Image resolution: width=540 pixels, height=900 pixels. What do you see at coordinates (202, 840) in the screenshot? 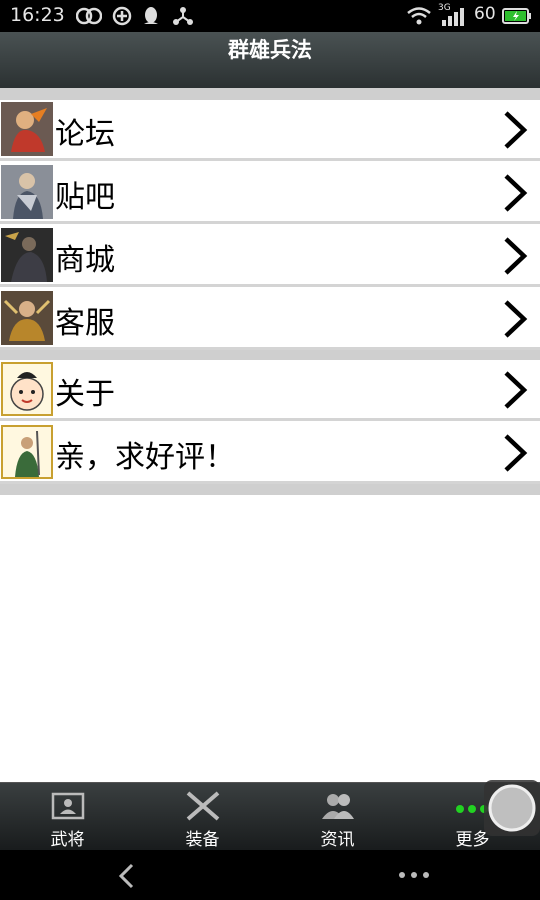
I see `tab-label: 装备` at bounding box center [202, 840].